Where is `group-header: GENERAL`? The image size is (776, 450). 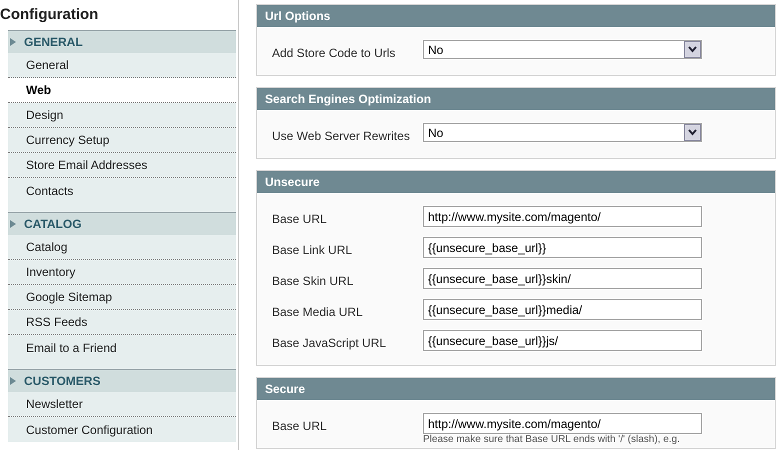 group-header: GENERAL is located at coordinates (122, 42).